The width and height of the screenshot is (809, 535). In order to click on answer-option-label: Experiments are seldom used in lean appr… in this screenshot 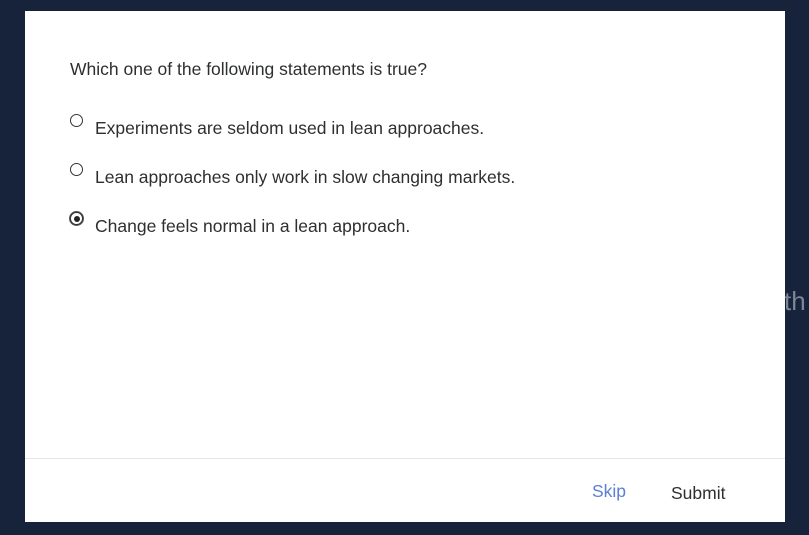, I will do `click(290, 128)`.